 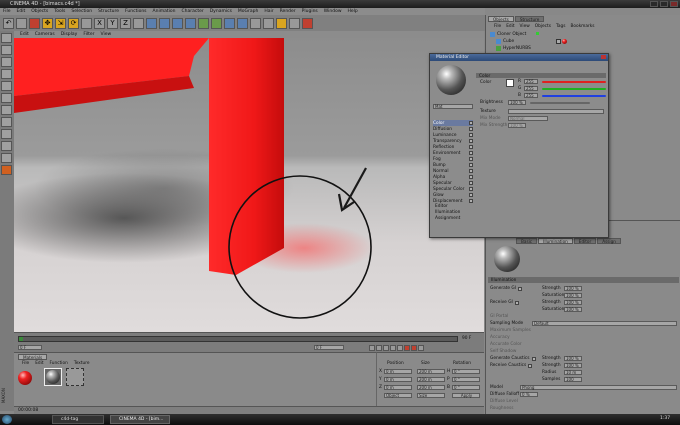 What do you see at coordinates (497, 26) in the screenshot?
I see `om-menu-file: File` at bounding box center [497, 26].